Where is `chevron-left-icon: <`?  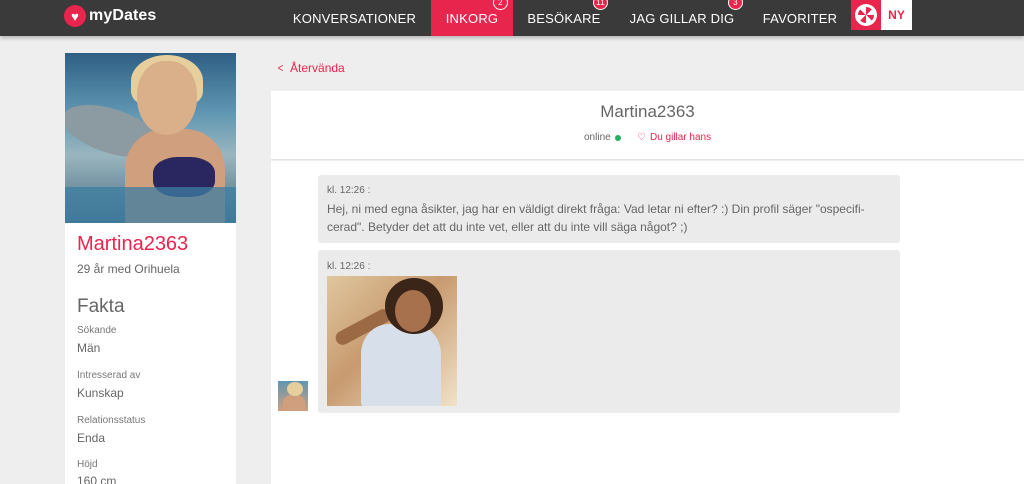
chevron-left-icon: < is located at coordinates (280, 68).